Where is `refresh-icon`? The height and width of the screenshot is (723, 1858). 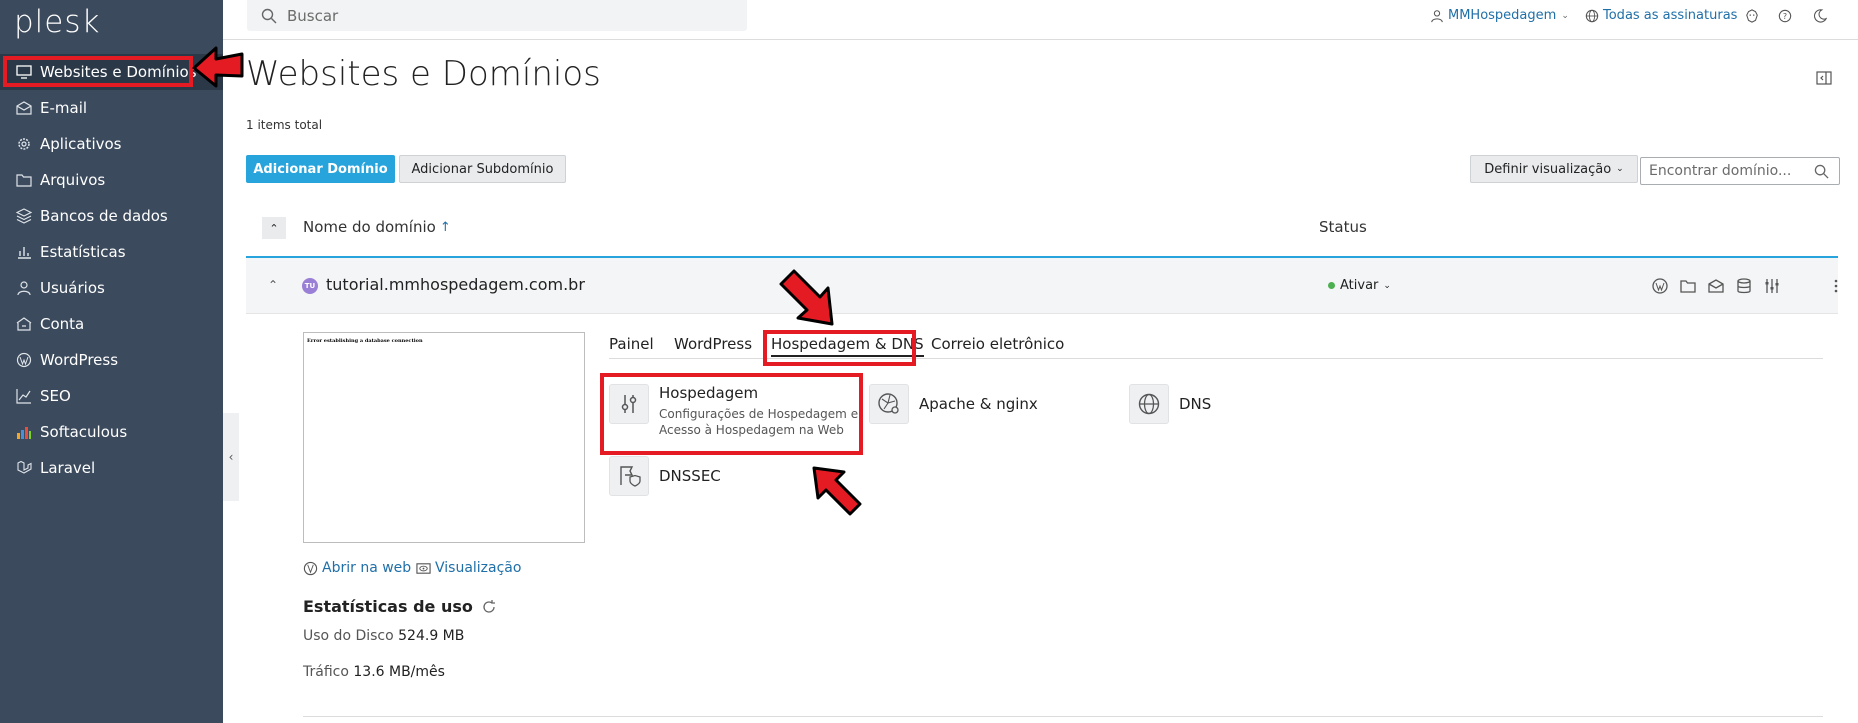 refresh-icon is located at coordinates (489, 607).